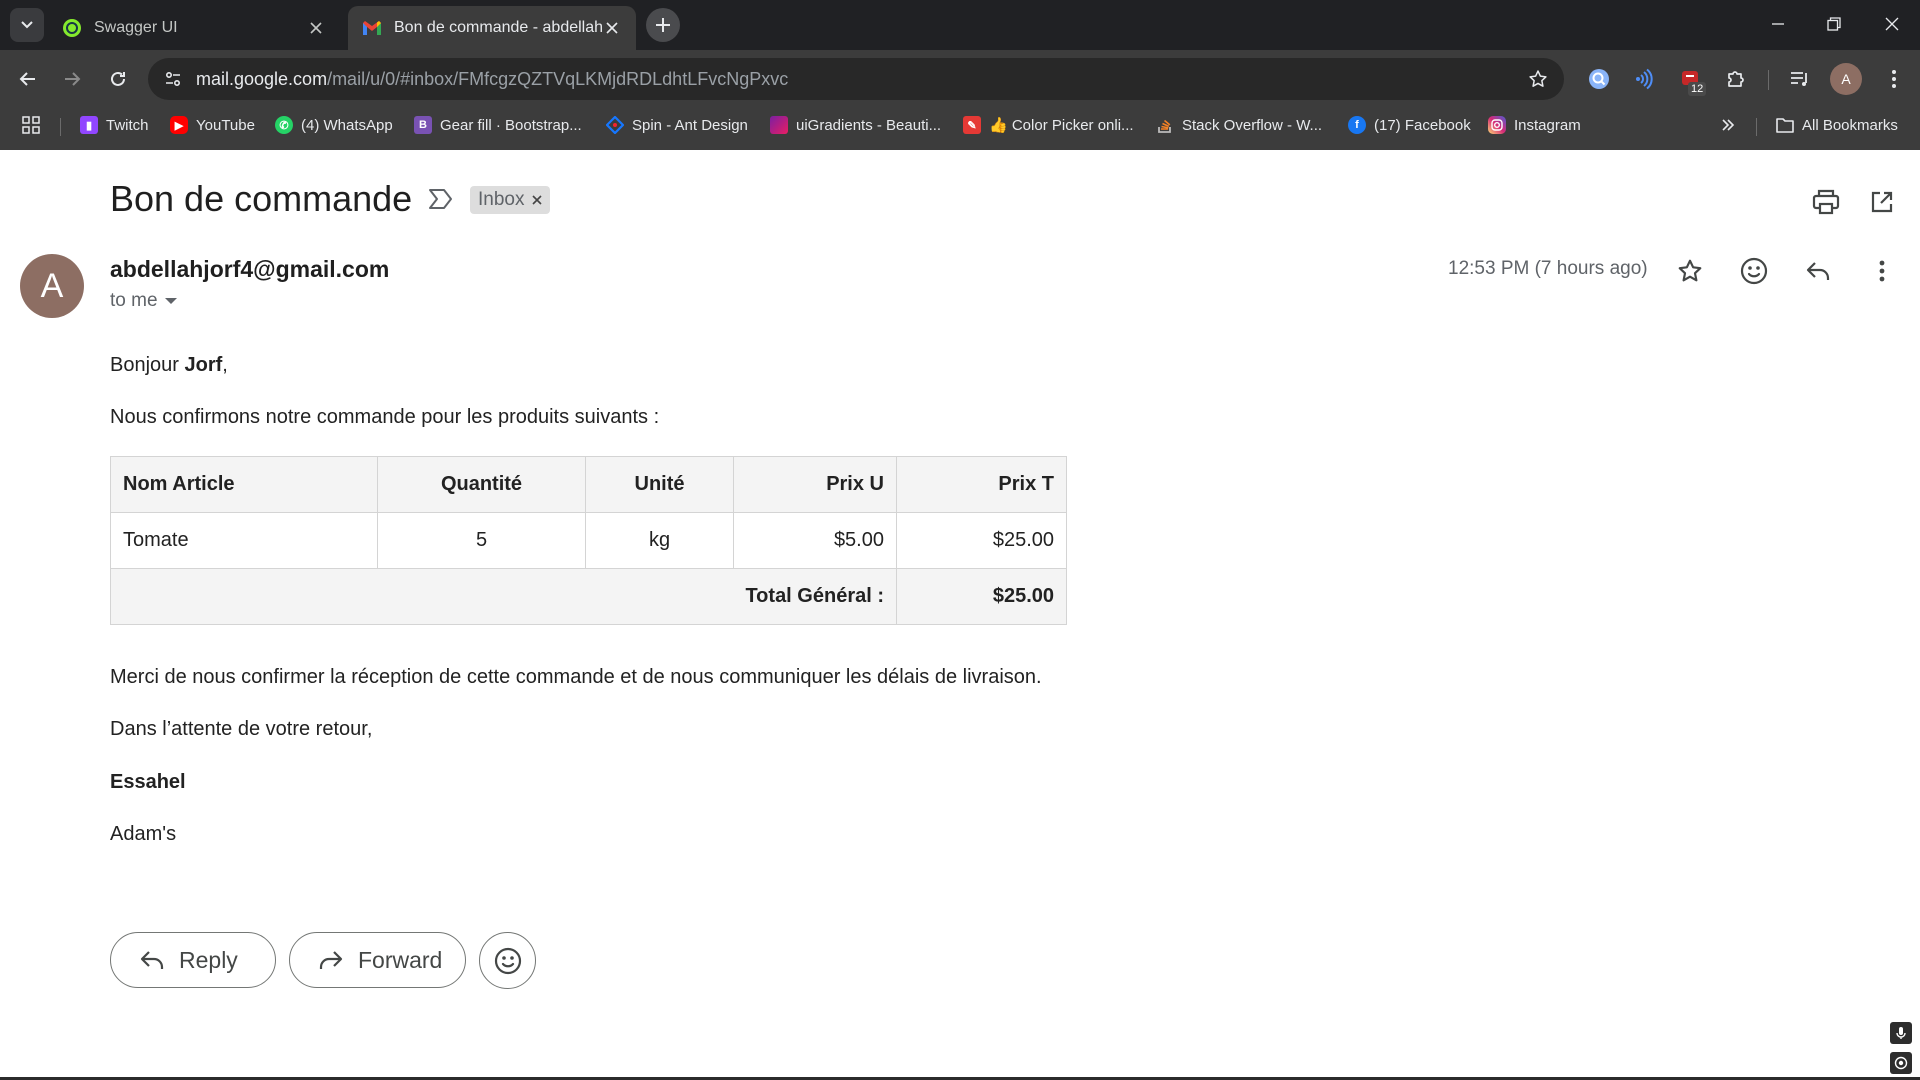 This screenshot has height=1080, width=1920. What do you see at coordinates (28, 79) in the screenshot?
I see `back-button` at bounding box center [28, 79].